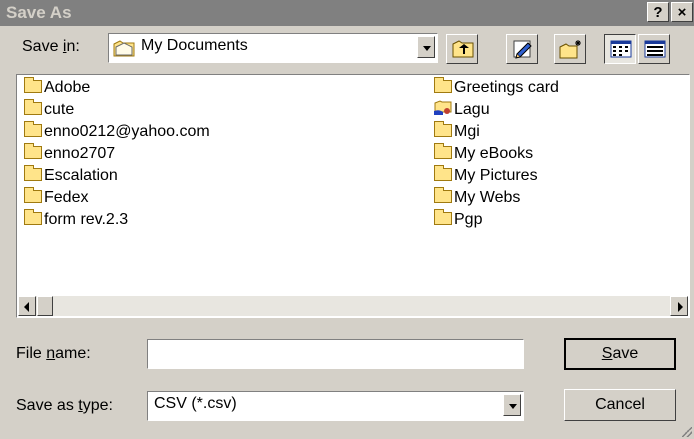 This screenshot has height=439, width=694. I want to click on list-item: My Webs, so click(477, 197).